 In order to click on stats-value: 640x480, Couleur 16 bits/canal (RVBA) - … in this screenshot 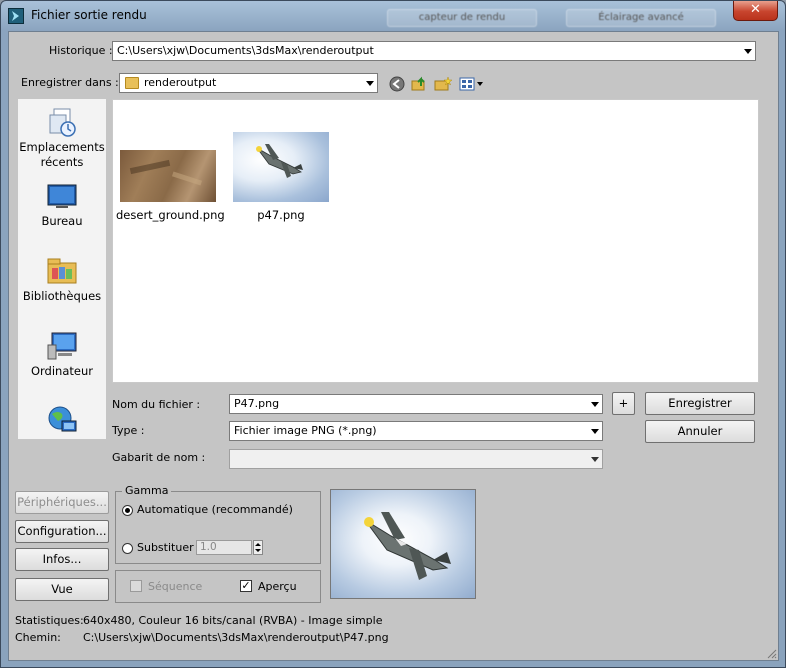, I will do `click(233, 620)`.